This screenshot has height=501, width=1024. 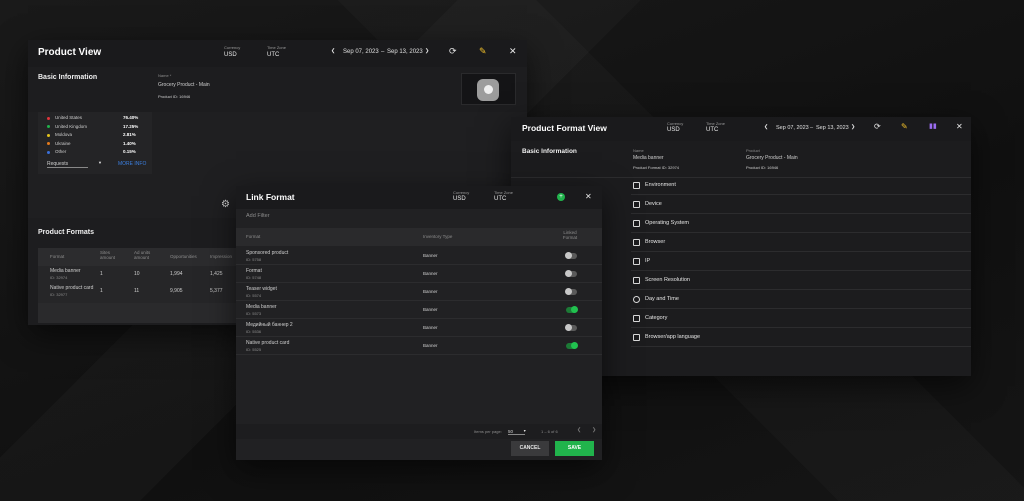 I want to click on category-label: Browser/app language, so click(x=672, y=337).